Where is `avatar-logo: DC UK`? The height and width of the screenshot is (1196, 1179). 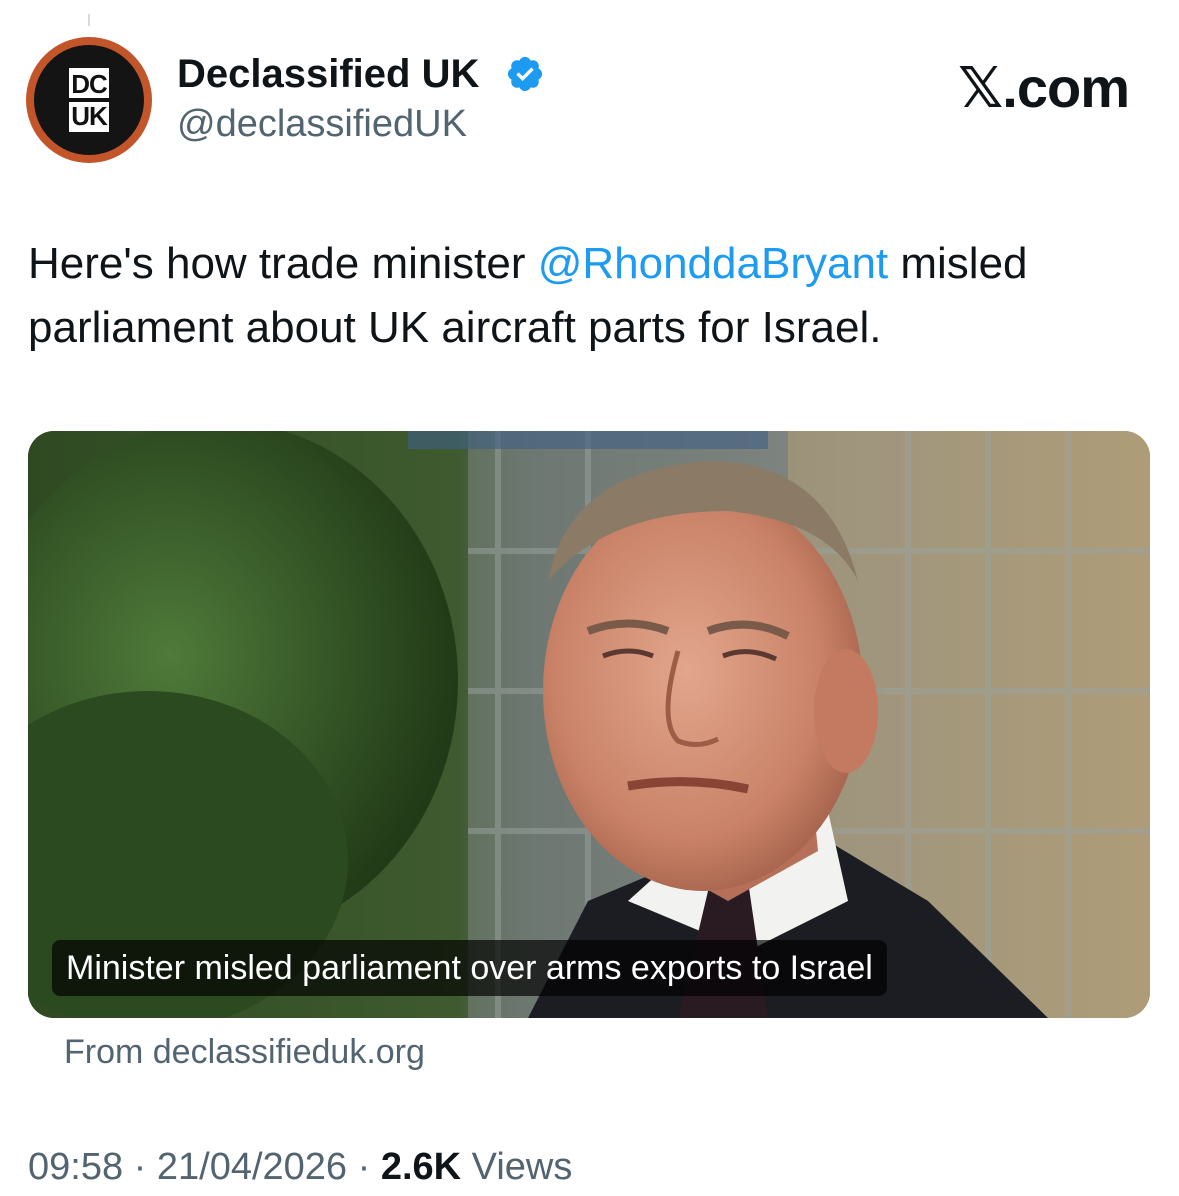 avatar-logo: DC UK is located at coordinates (89, 100).